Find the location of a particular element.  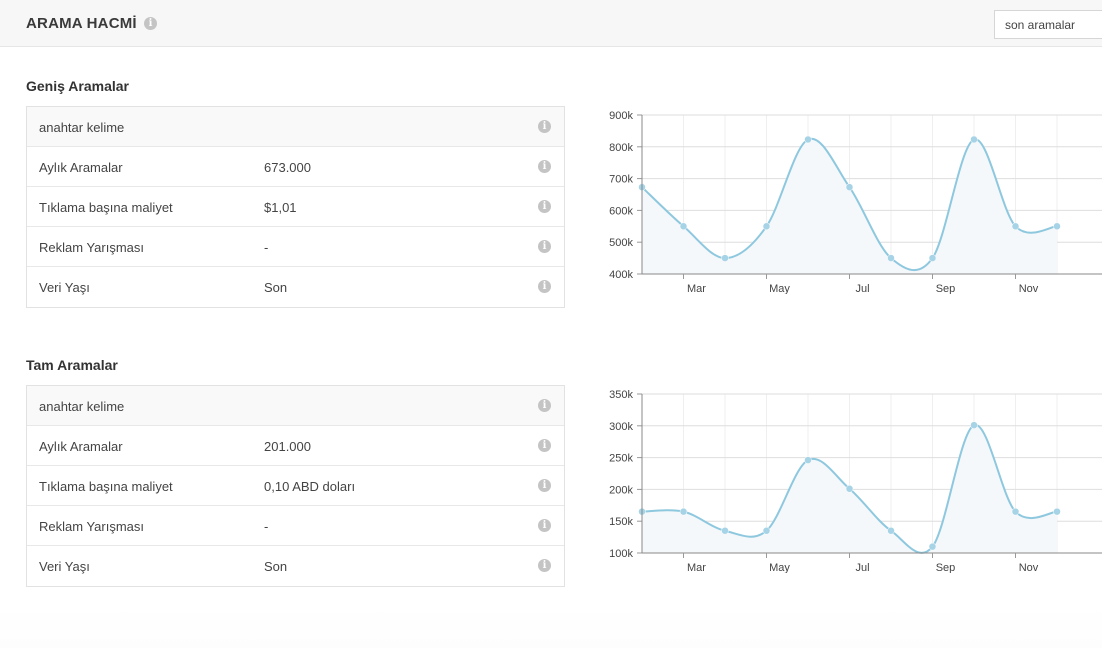

row-value: 673.000 is located at coordinates (287, 167).